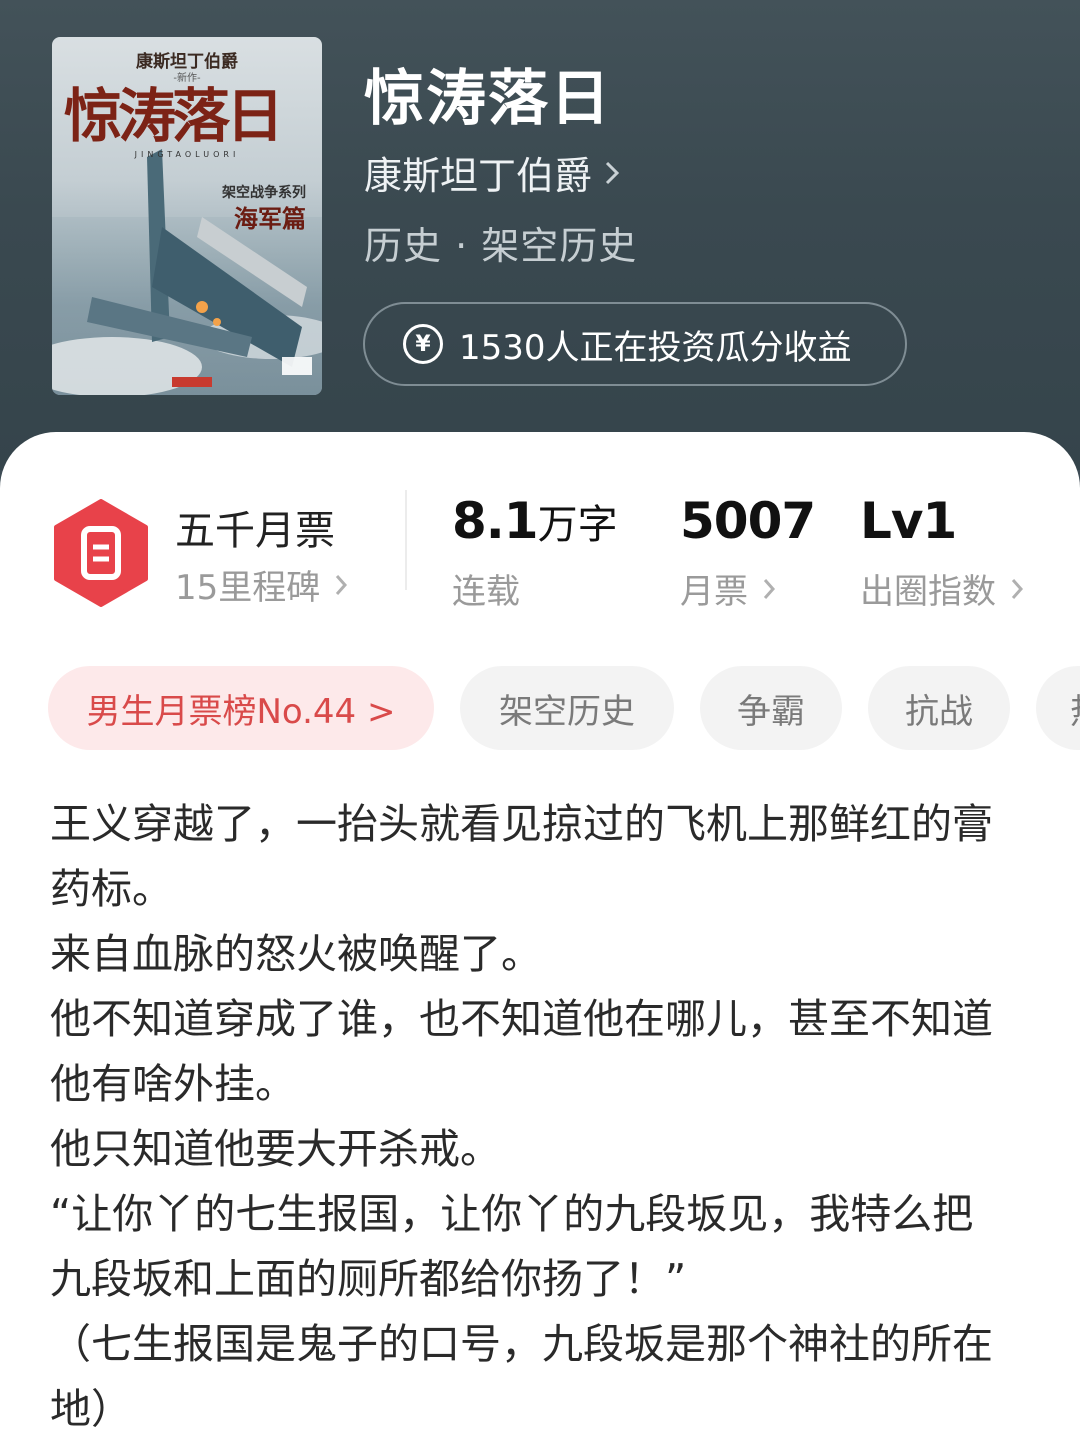 This screenshot has width=1080, height=1433. What do you see at coordinates (714, 592) in the screenshot?
I see `monthly-ticket-label: 月票` at bounding box center [714, 592].